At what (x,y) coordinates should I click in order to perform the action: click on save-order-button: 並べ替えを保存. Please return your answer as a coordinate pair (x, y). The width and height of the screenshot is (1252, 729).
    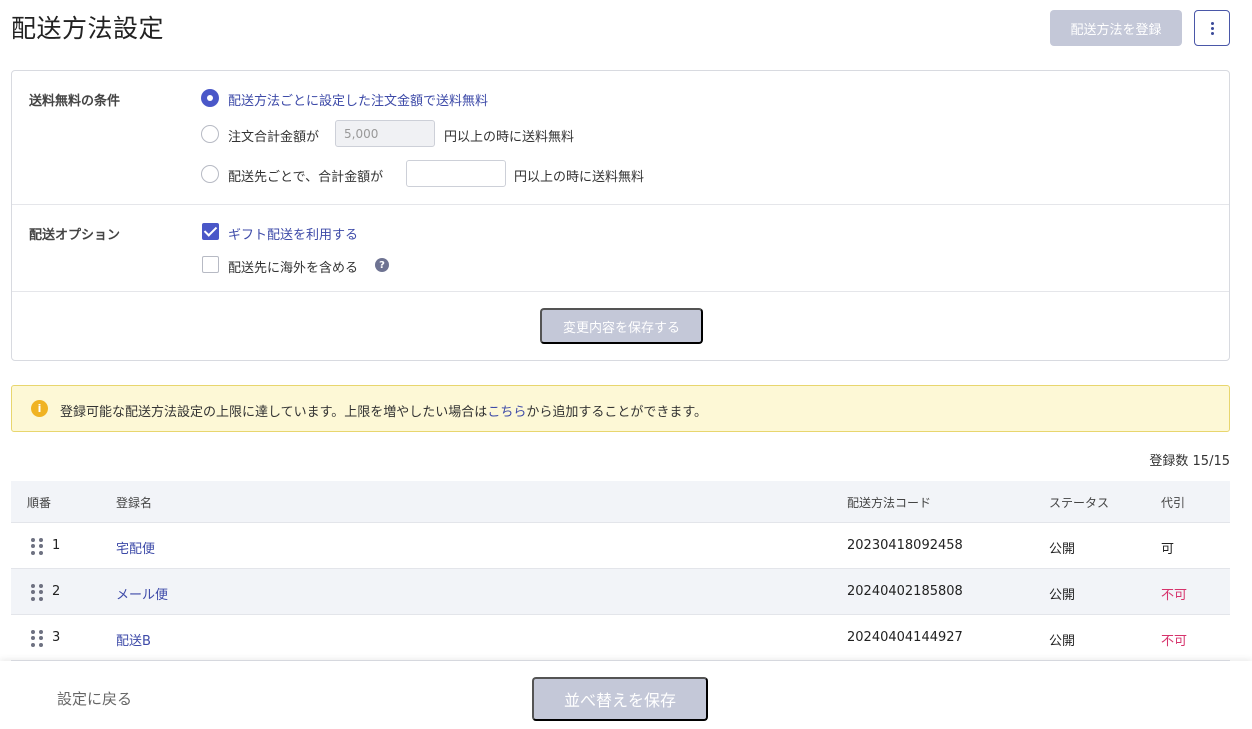
    Looking at the image, I should click on (620, 699).